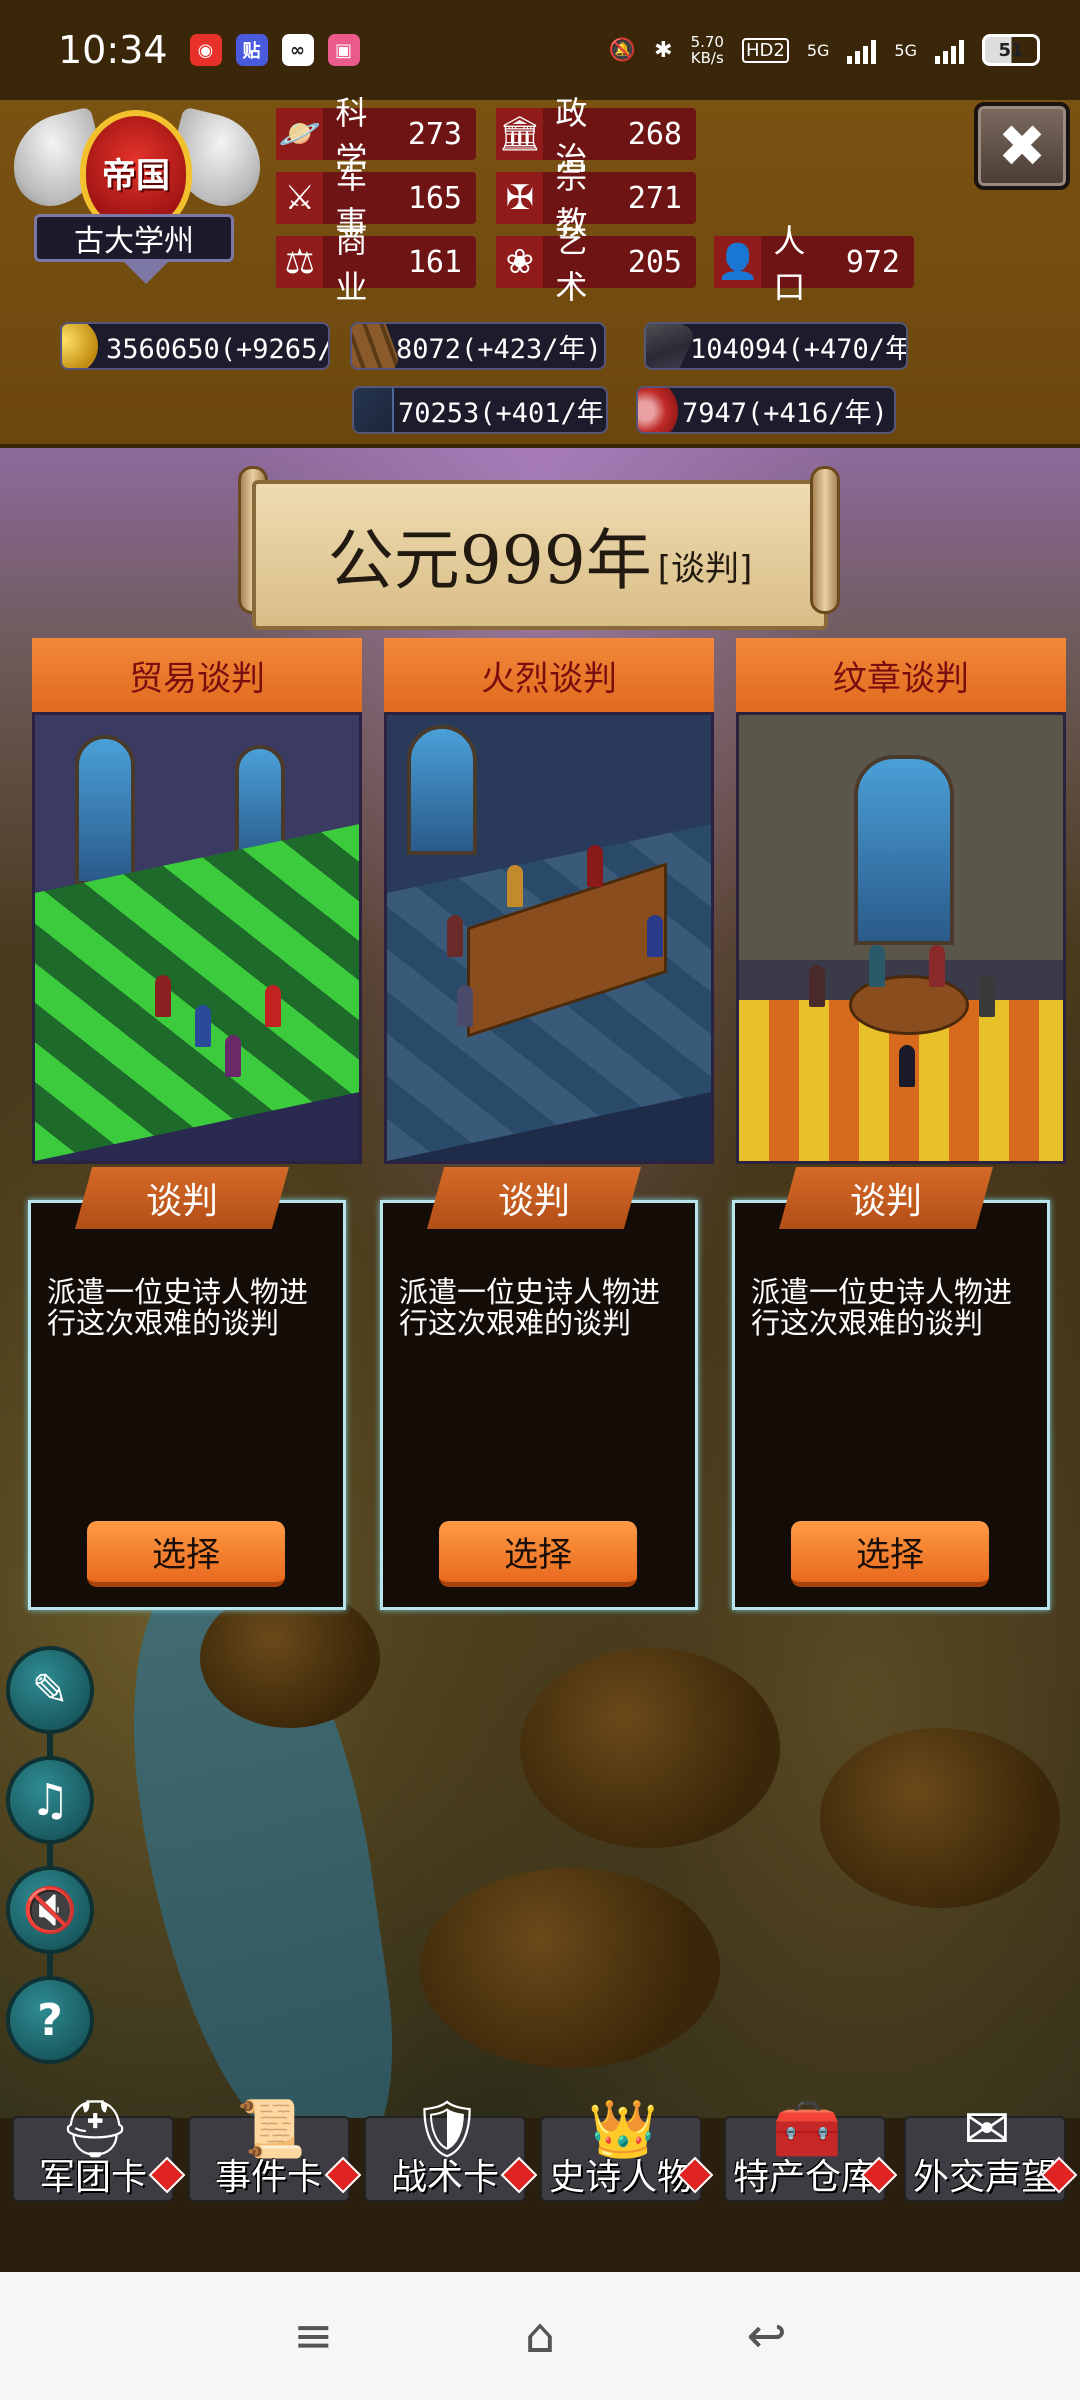  Describe the element at coordinates (799, 349) in the screenshot. I see `resource-text: 104094(+470/年)` at that location.